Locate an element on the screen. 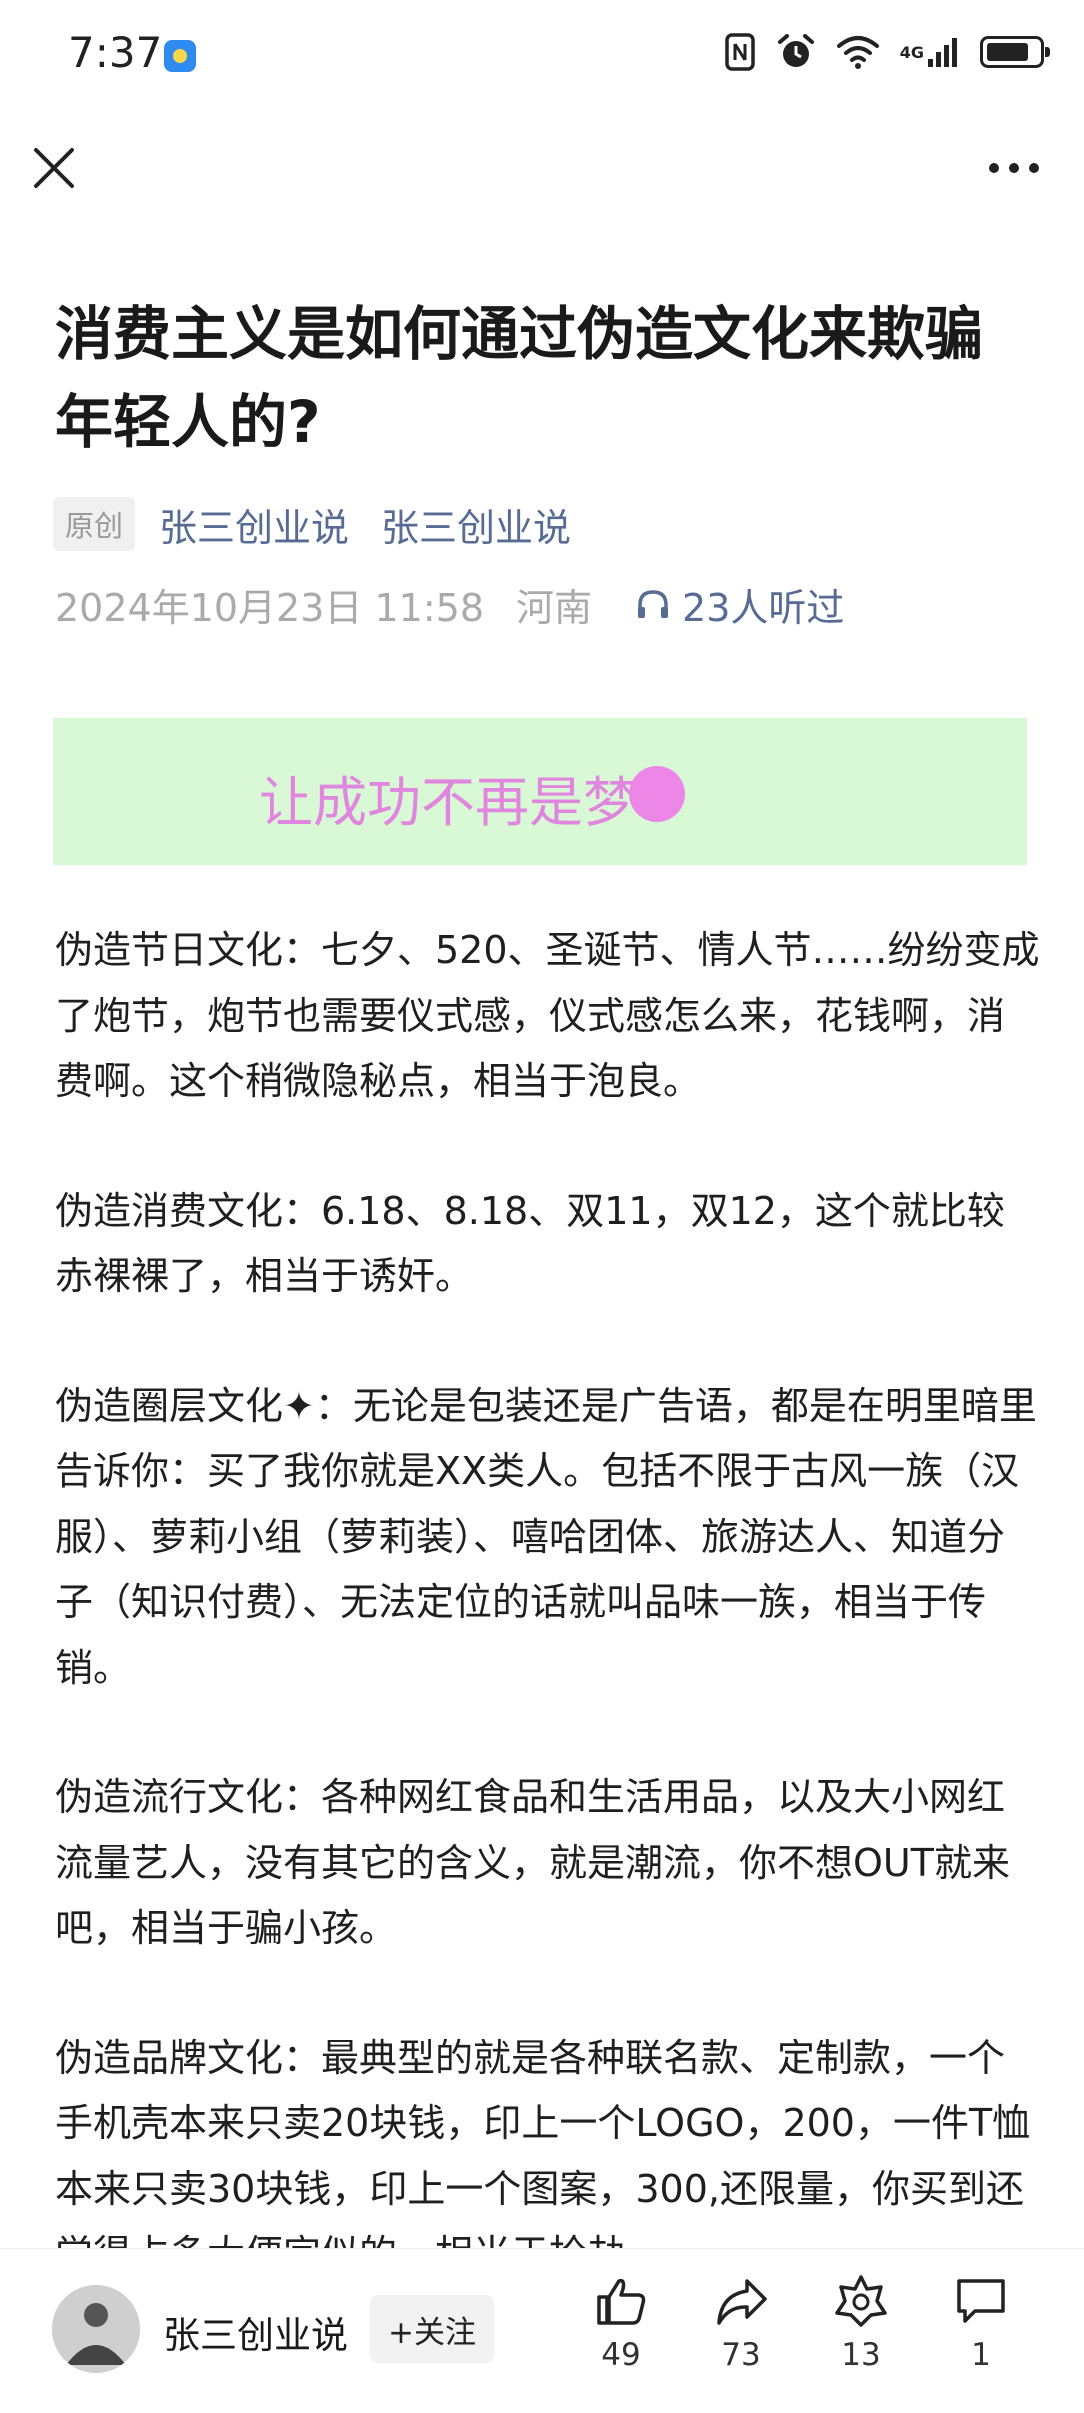  banner-image: 让成功不再是梦 is located at coordinates (540, 791).